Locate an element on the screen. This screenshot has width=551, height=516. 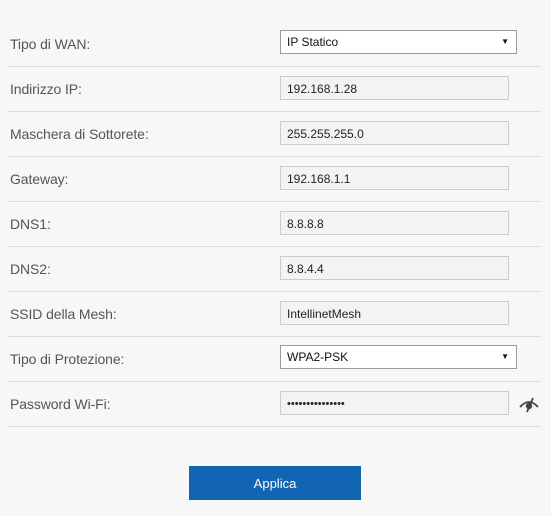
row-security-type: Tipo di Protezione: WPA2-PSK ▼ is located at coordinates (274, 359).